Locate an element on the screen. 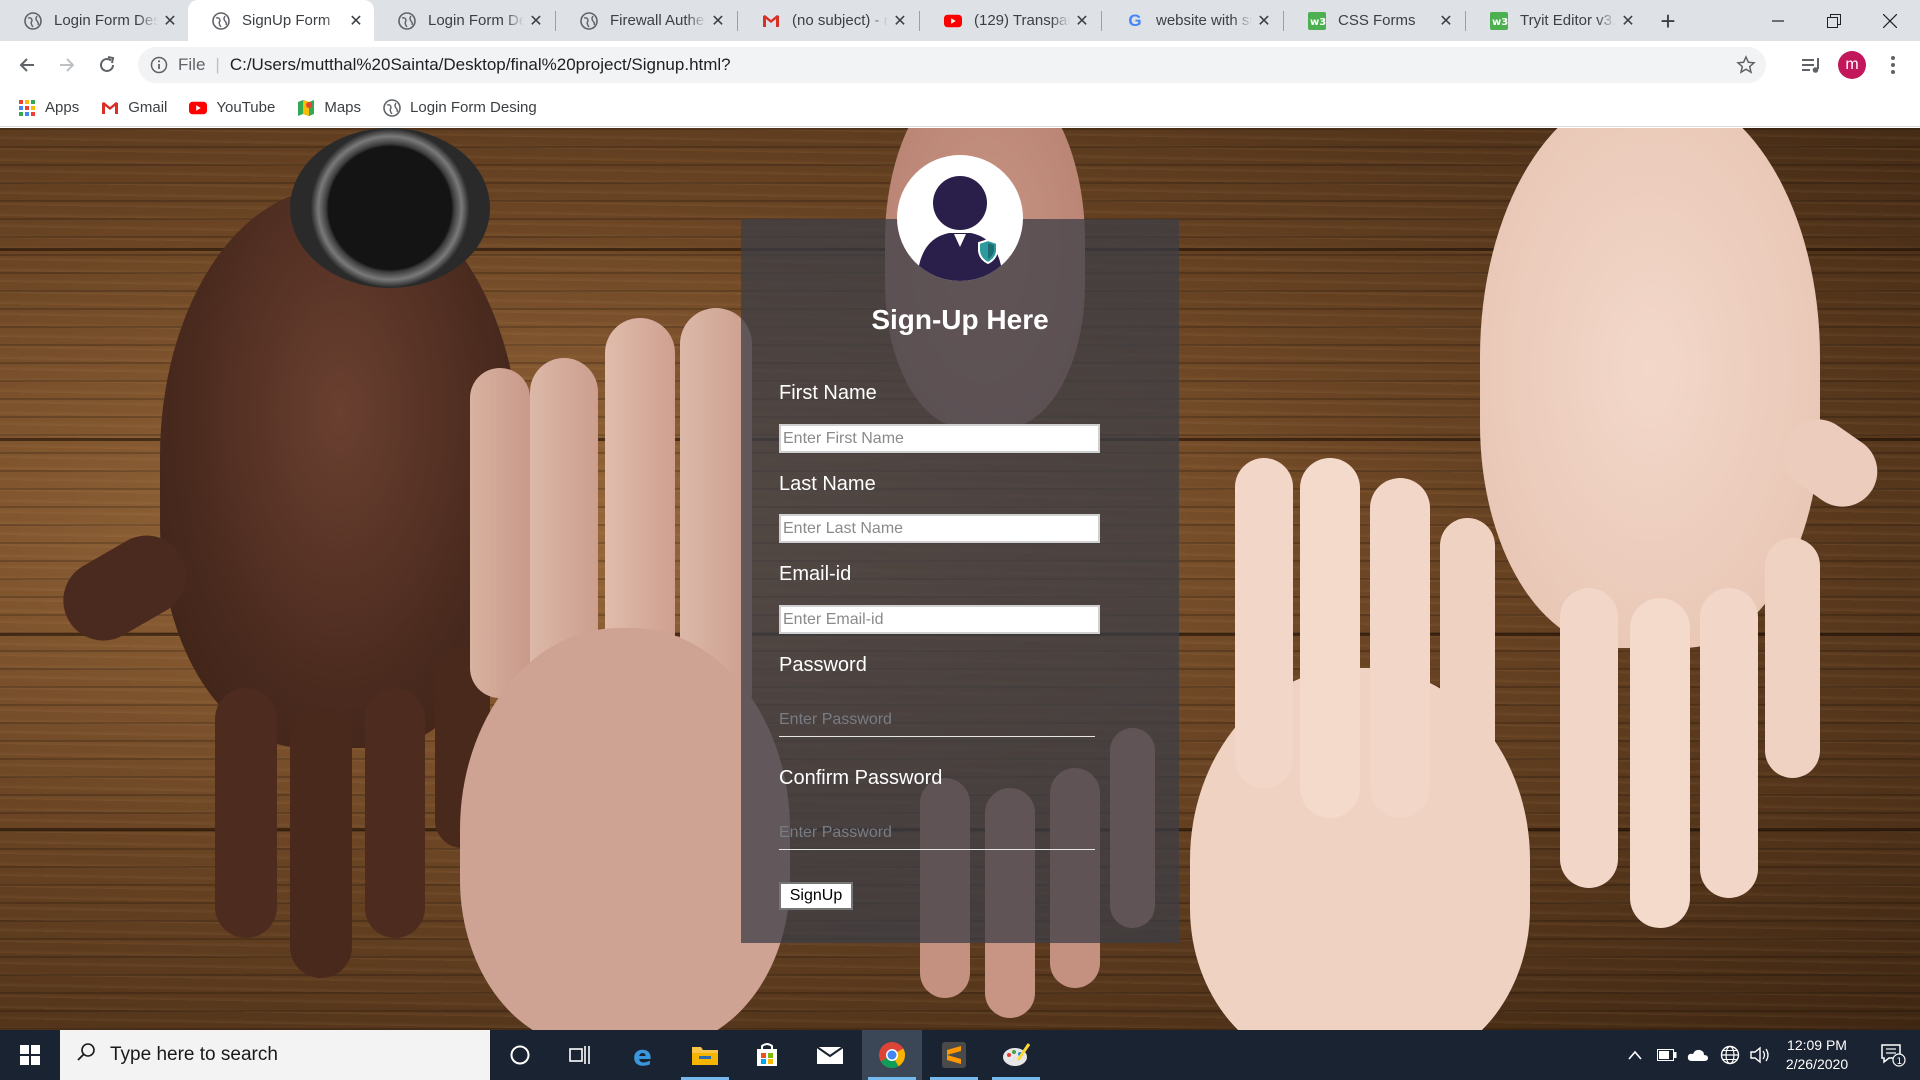  bookmark-label: Maps is located at coordinates (343, 107).